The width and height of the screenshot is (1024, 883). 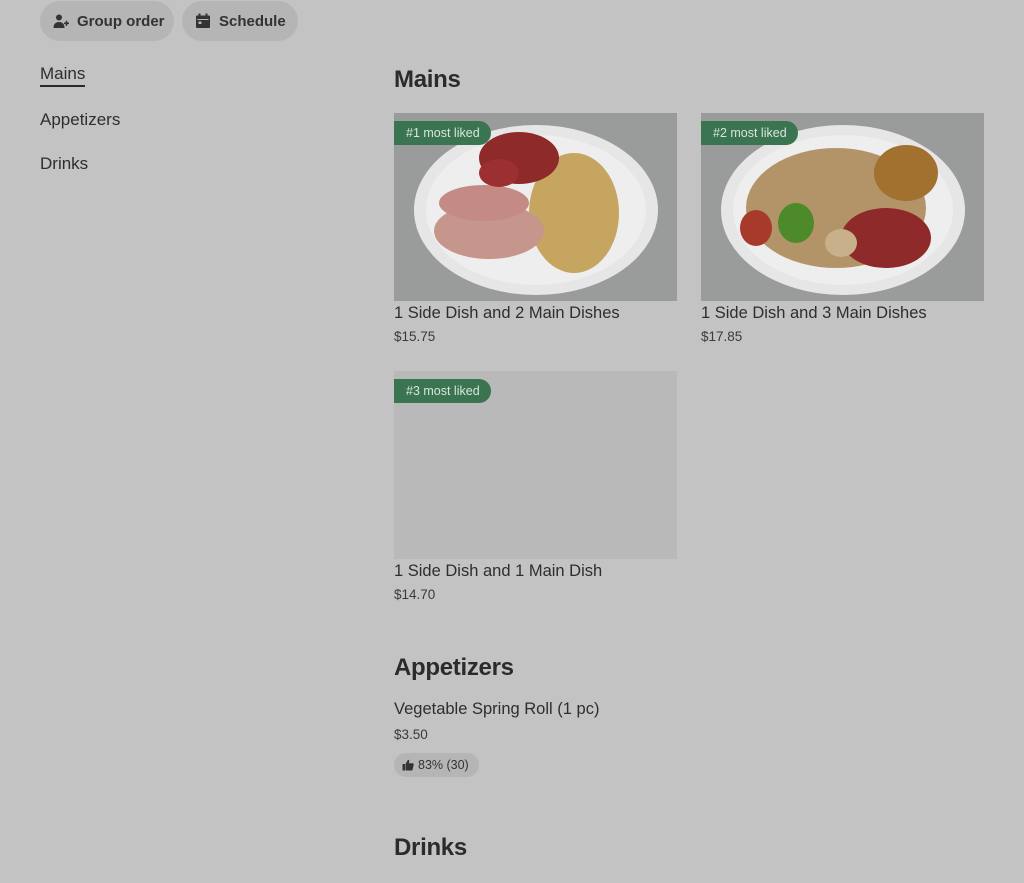 What do you see at coordinates (507, 313) in the screenshot?
I see `menu-item-name: 1 Side Dish and 2 Main Dishes` at bounding box center [507, 313].